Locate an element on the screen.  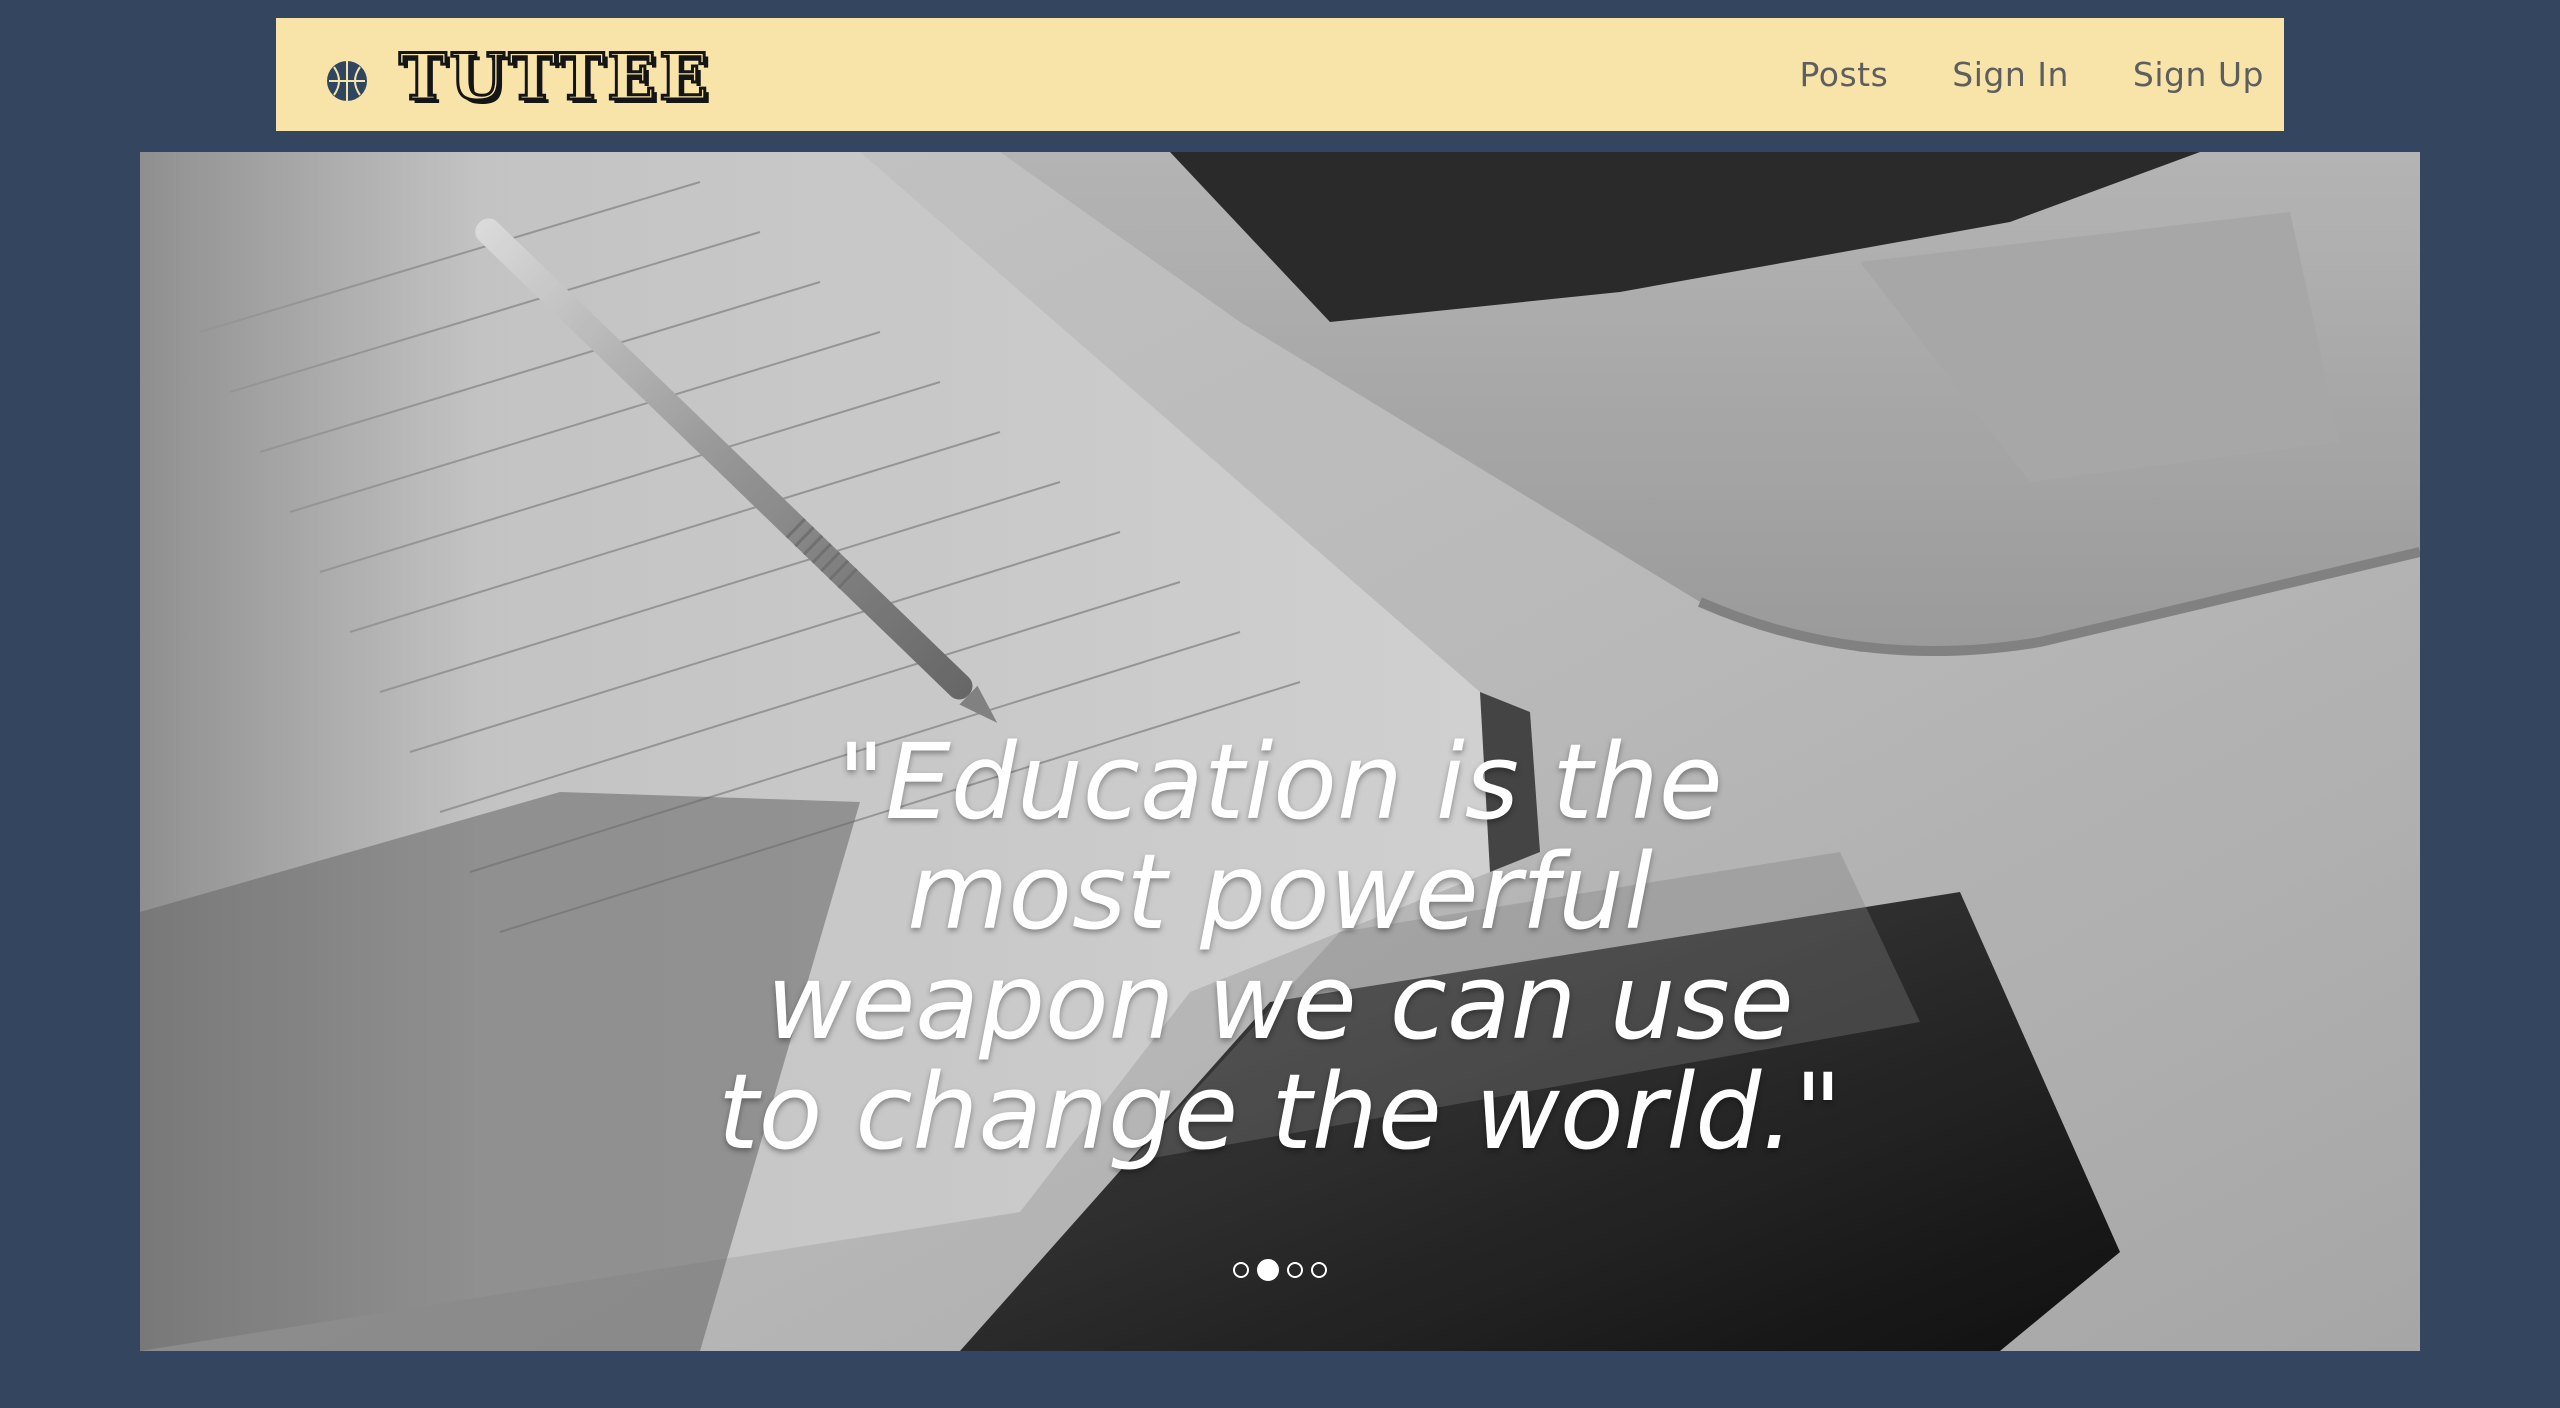
nav-links: Posts Sign In Sign Up is located at coordinates (2032, 74).